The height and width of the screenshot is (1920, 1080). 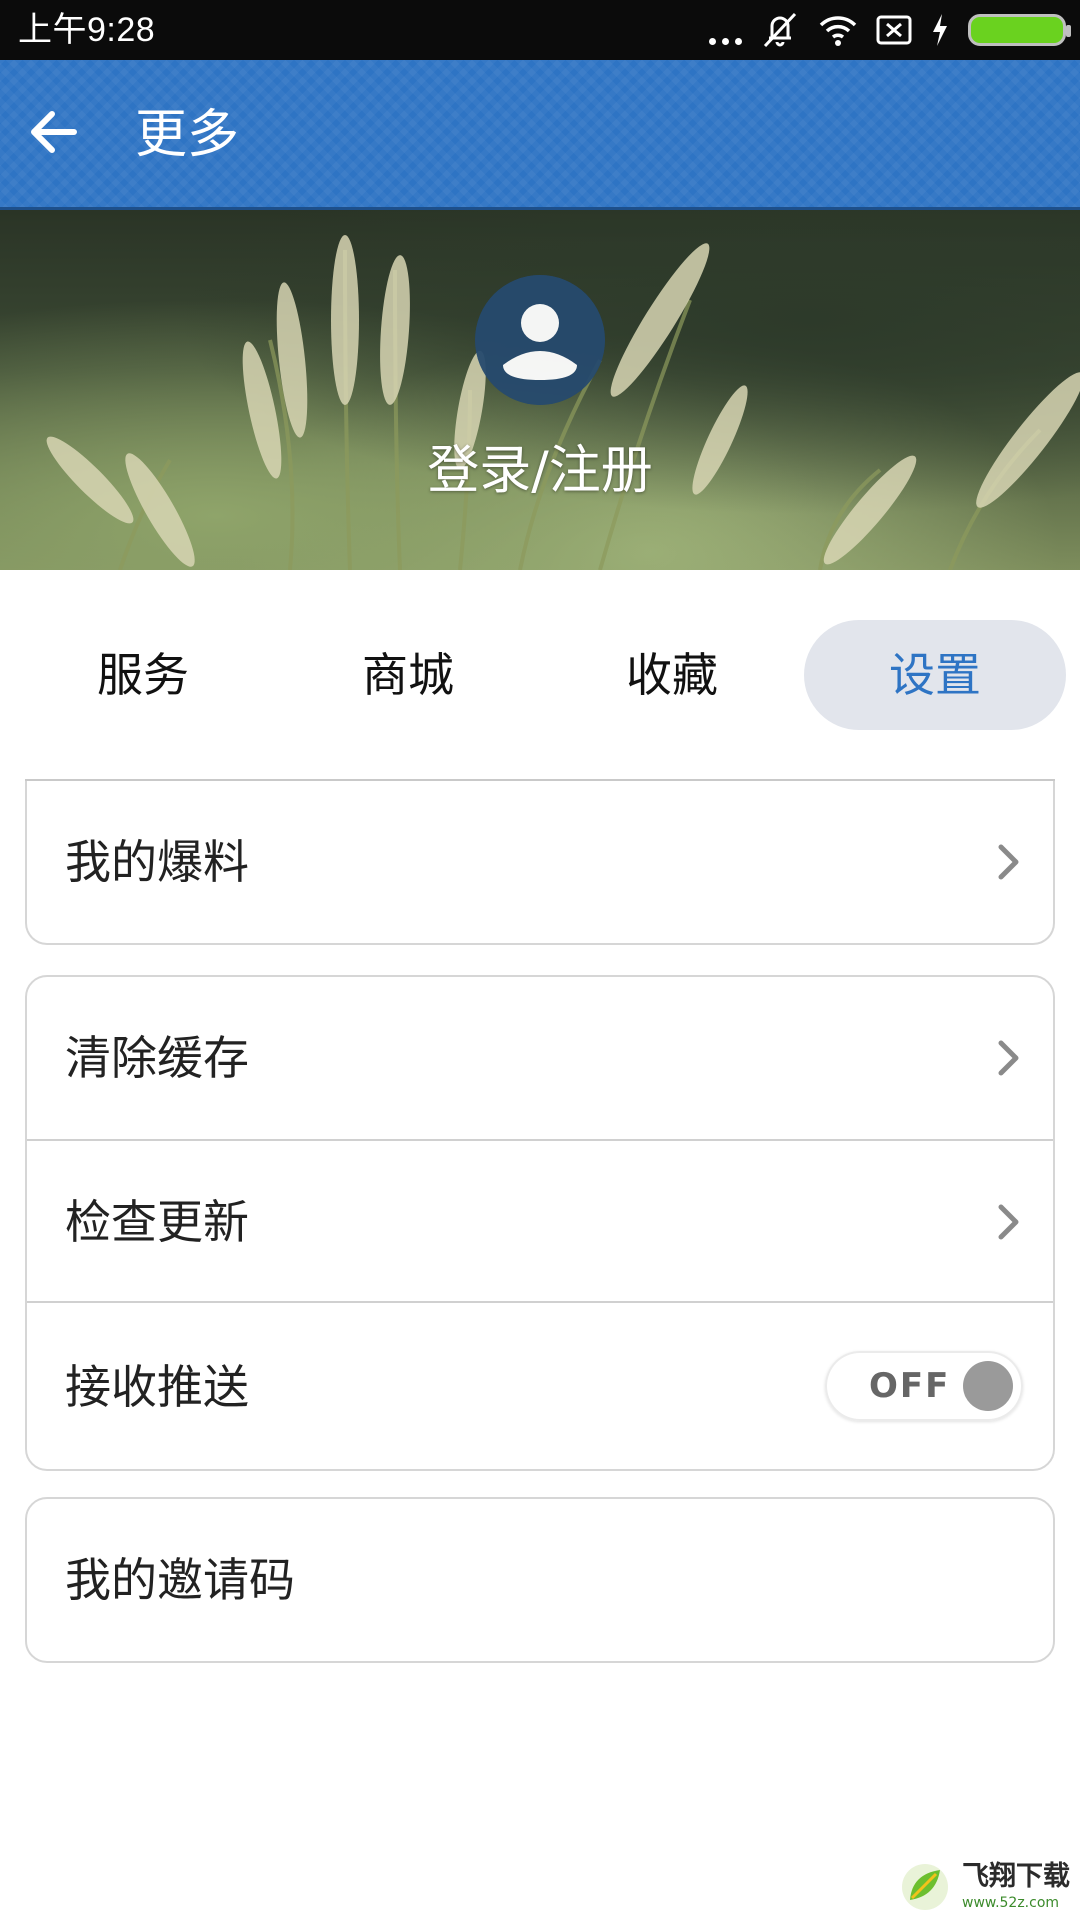 I want to click on invite-code-label: 我的邀请码, so click(x=180, y=1580).